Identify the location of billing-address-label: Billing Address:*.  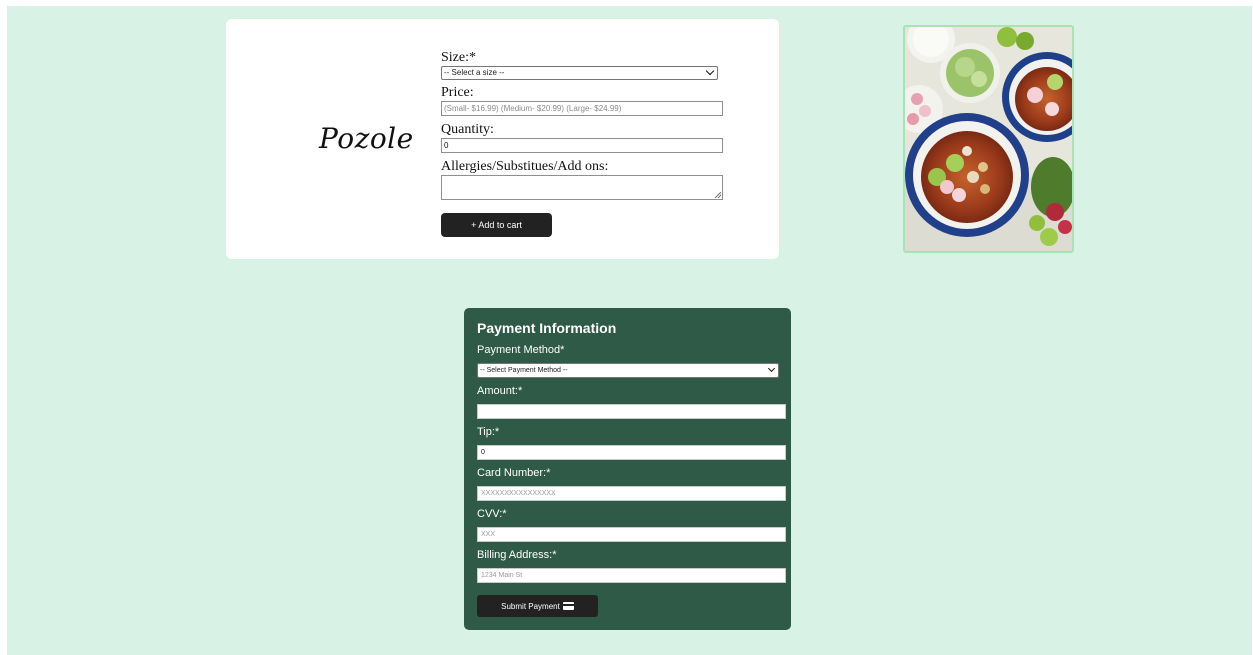
(517, 555).